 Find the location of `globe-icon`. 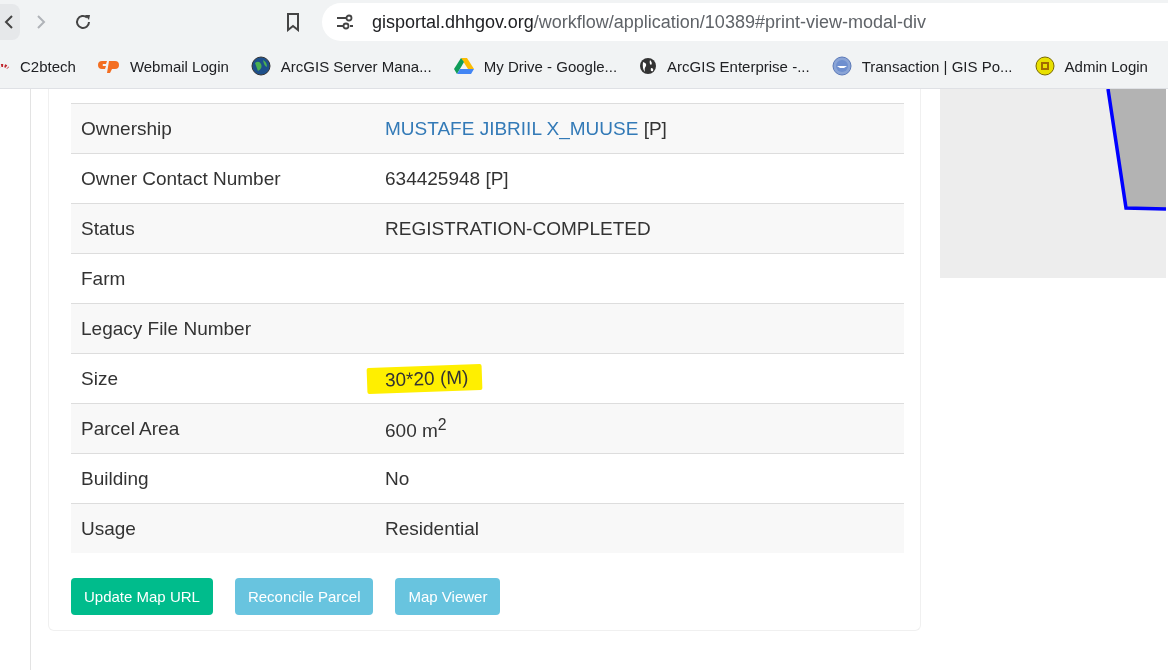

globe-icon is located at coordinates (648, 66).